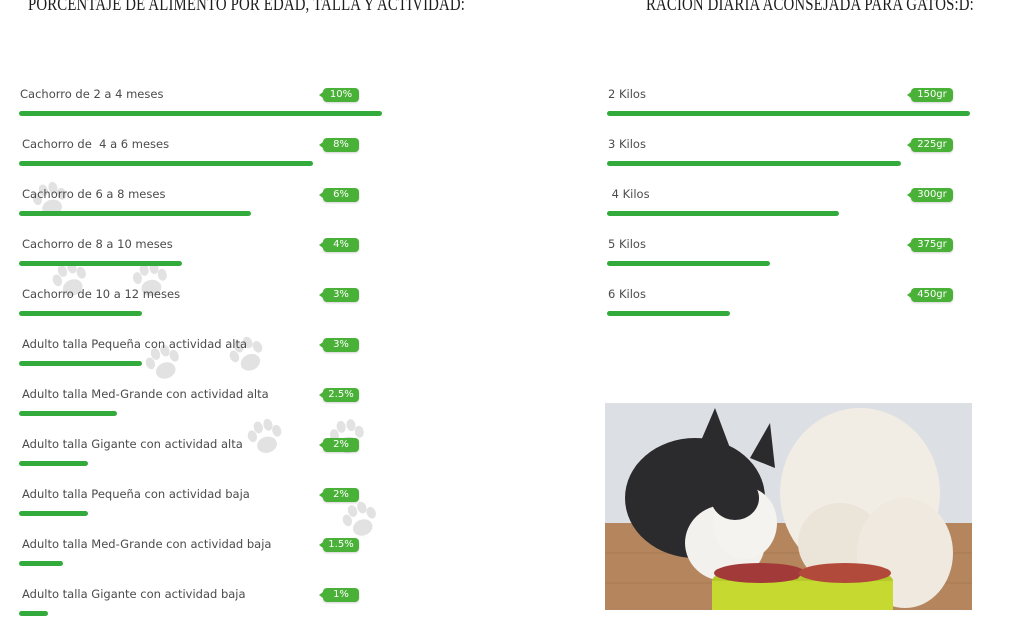  I want to click on percentage-badge: 4%, so click(339, 245).